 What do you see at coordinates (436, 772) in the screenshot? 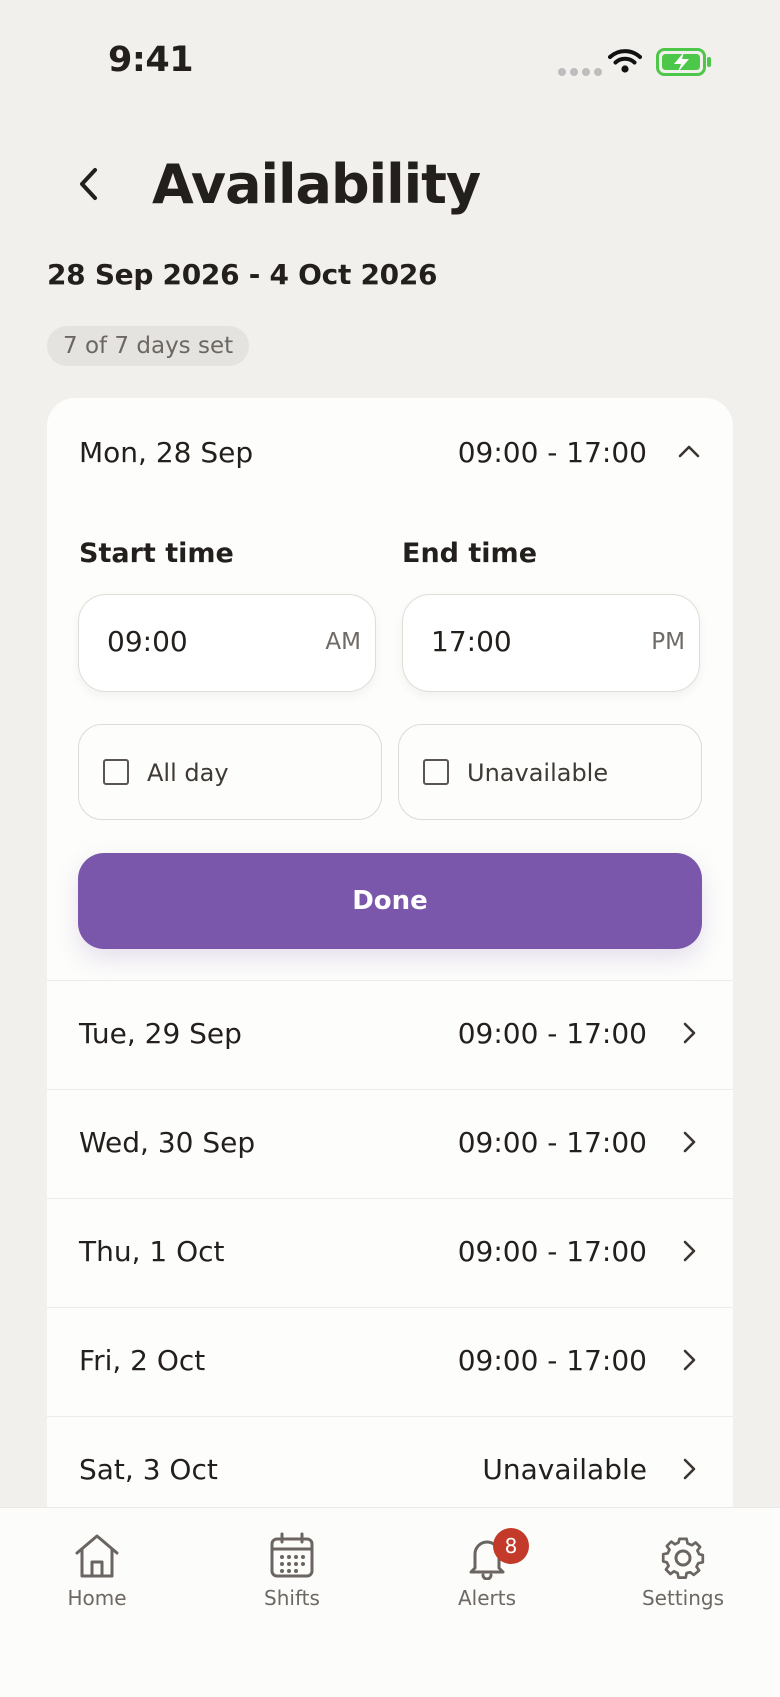
I see `unavailable-checkbox` at bounding box center [436, 772].